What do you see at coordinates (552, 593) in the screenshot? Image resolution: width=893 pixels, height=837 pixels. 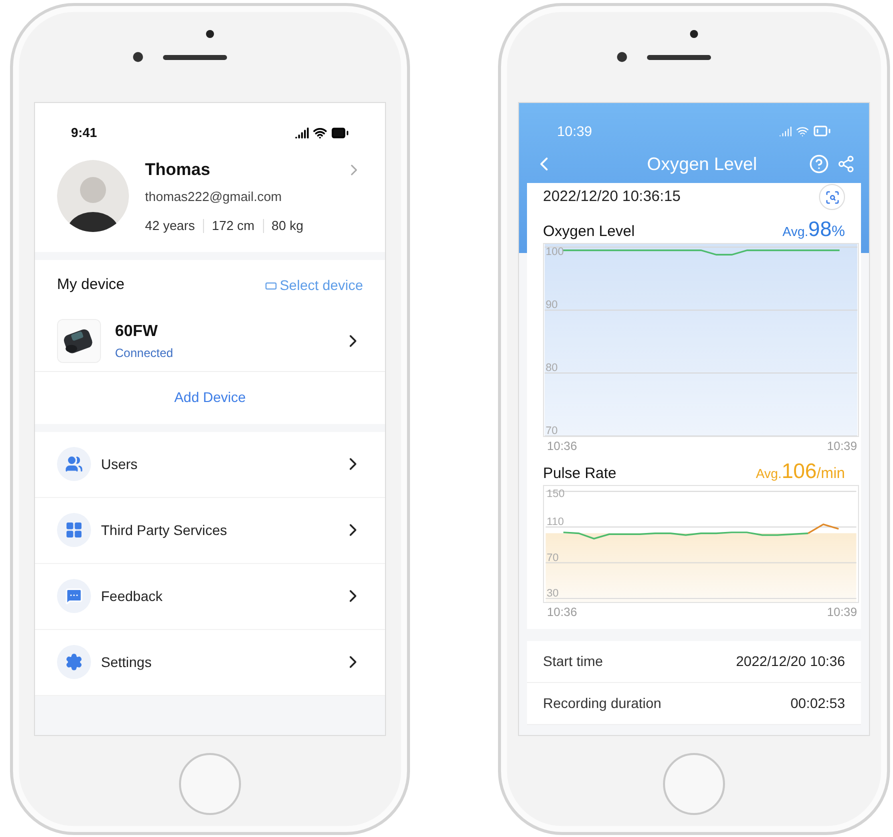 I see `axis-label: 30` at bounding box center [552, 593].